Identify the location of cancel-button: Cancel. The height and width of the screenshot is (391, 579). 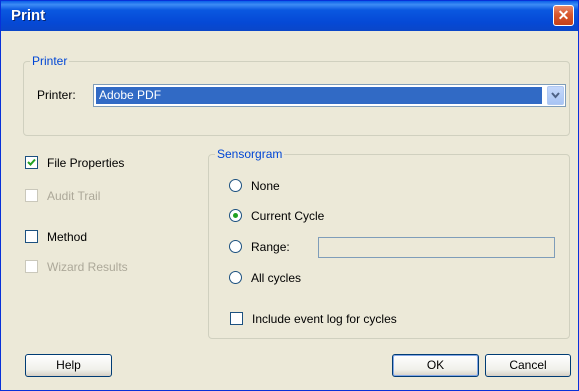
(528, 365).